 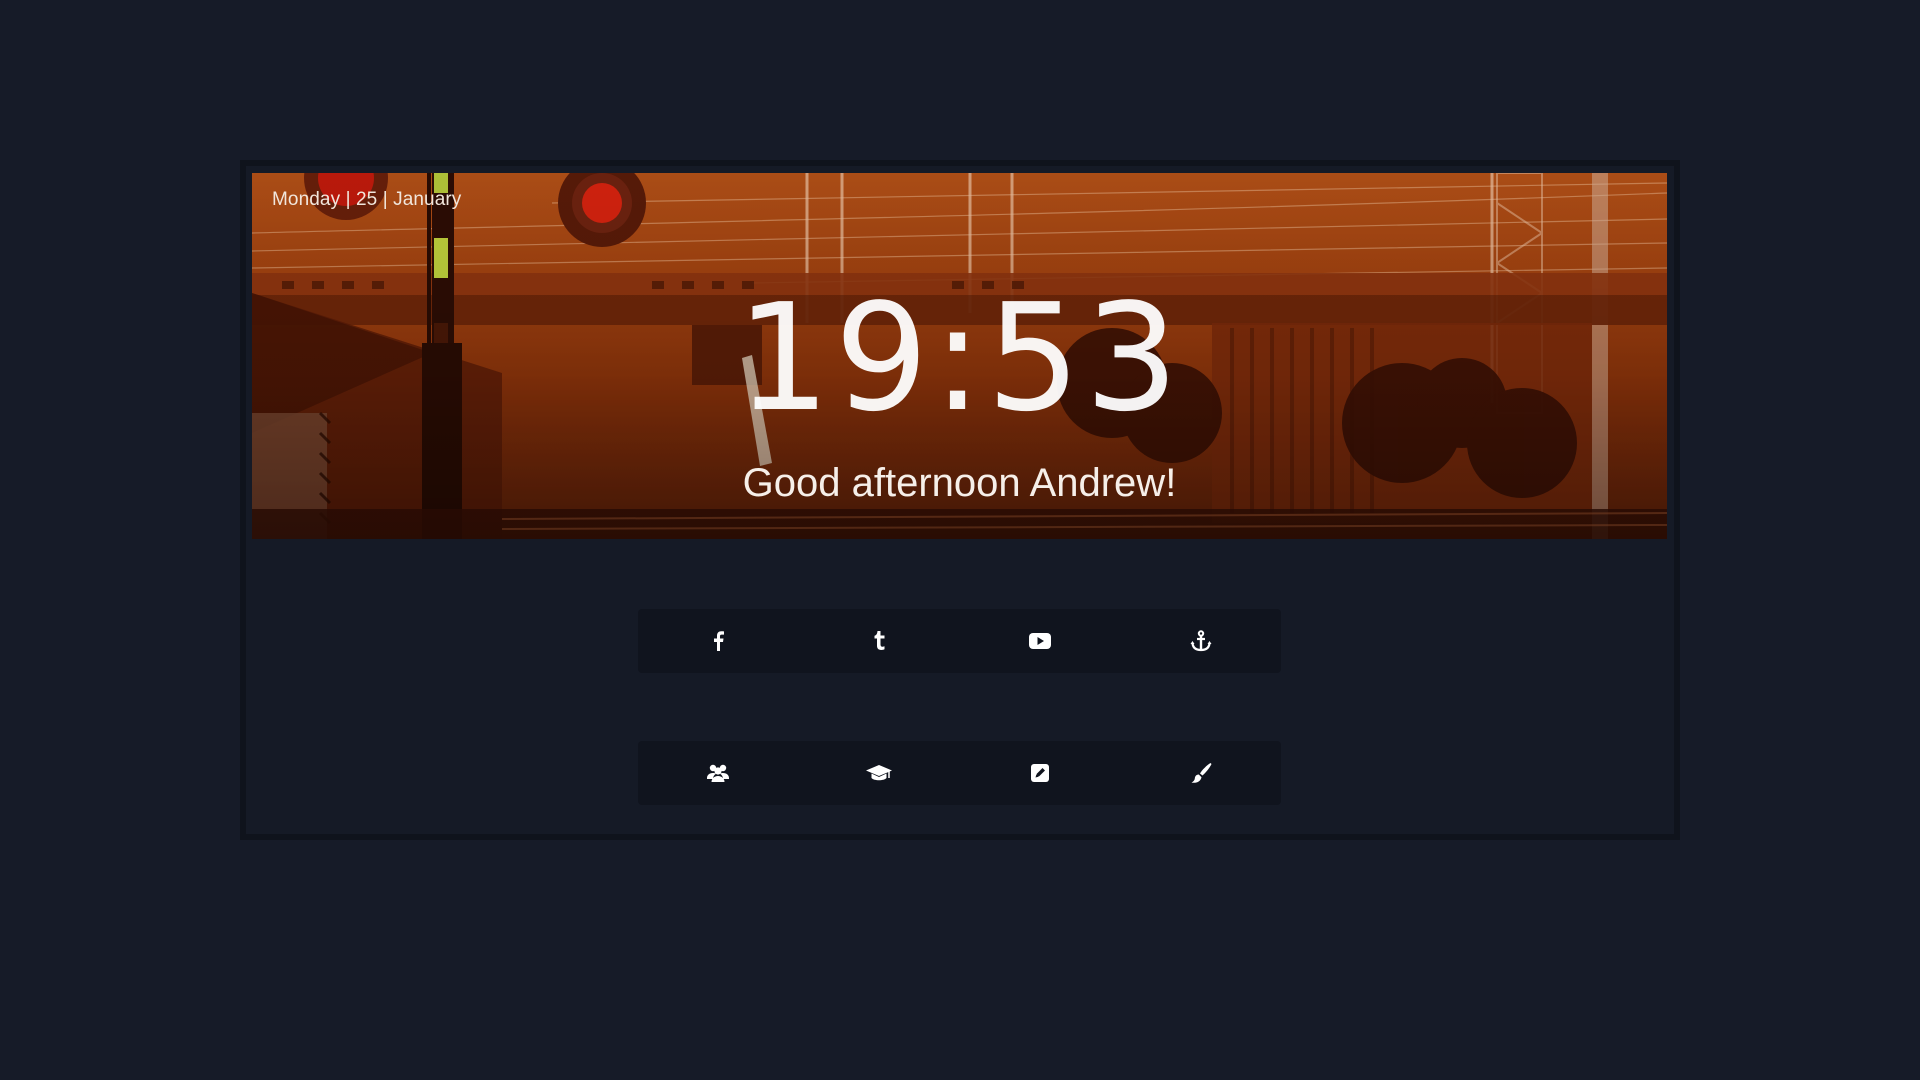 I want to click on greeting-text: Good afternoon Andrew!, so click(x=959, y=483).